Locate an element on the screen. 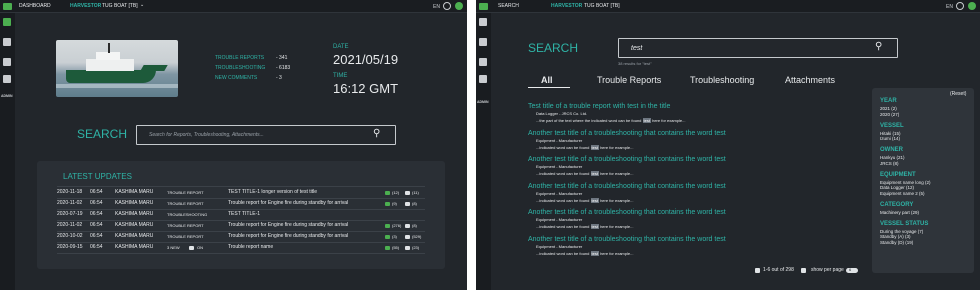 Image resolution: width=980 pixels, height=290 pixels. snippet-highlight: test is located at coordinates (594, 147).